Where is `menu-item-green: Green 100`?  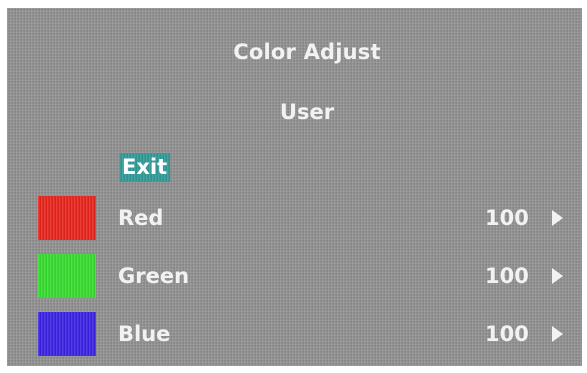
menu-item-green: Green 100 is located at coordinates (294, 276).